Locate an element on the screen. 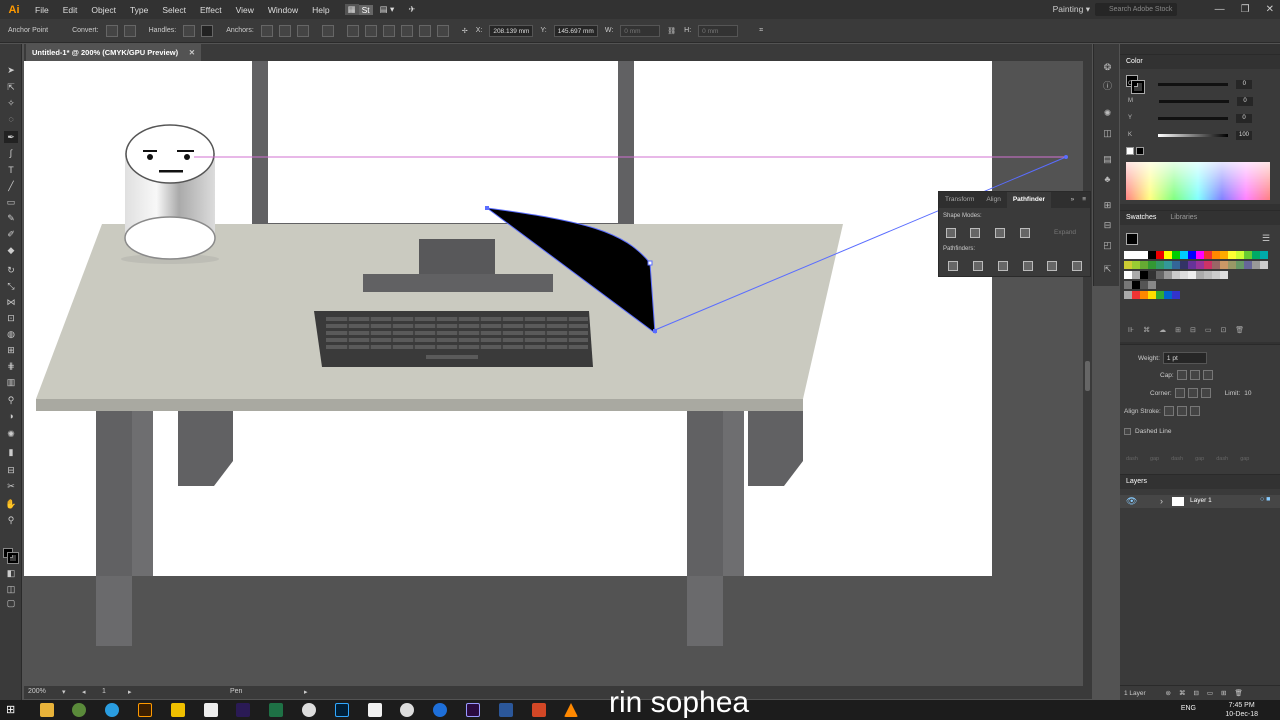 Image resolution: width=1280 pixels, height=720 pixels. black-slider: K 100 is located at coordinates (1190, 135).